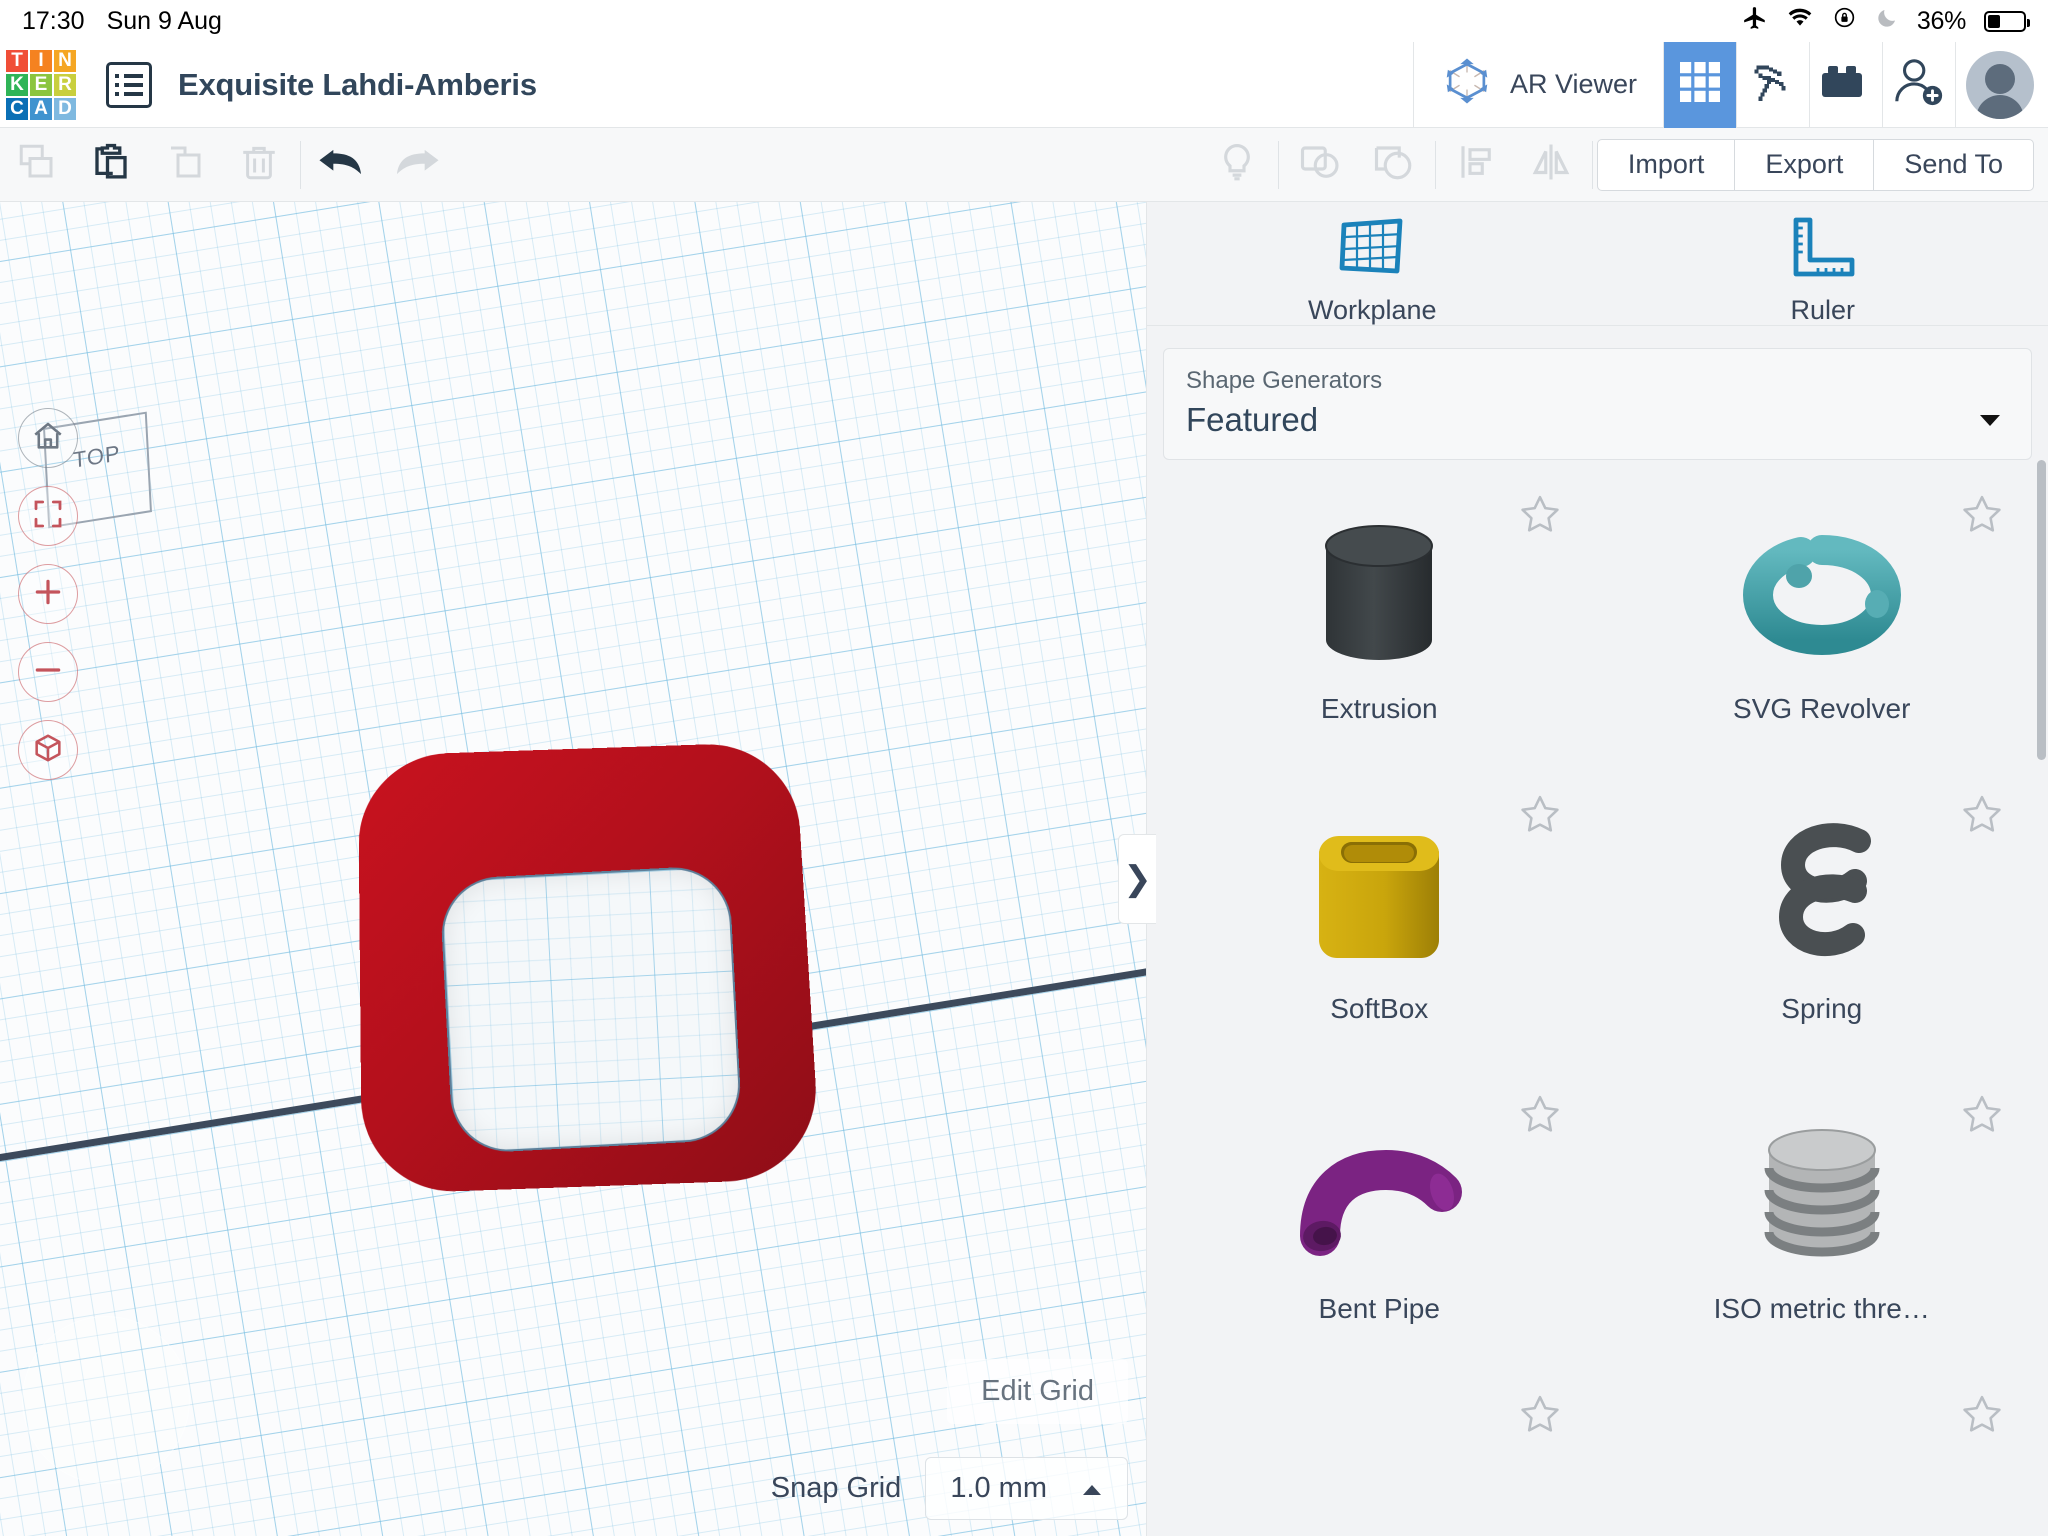 This screenshot has height=1536, width=2048. I want to click on fit-all-icon, so click(48, 516).